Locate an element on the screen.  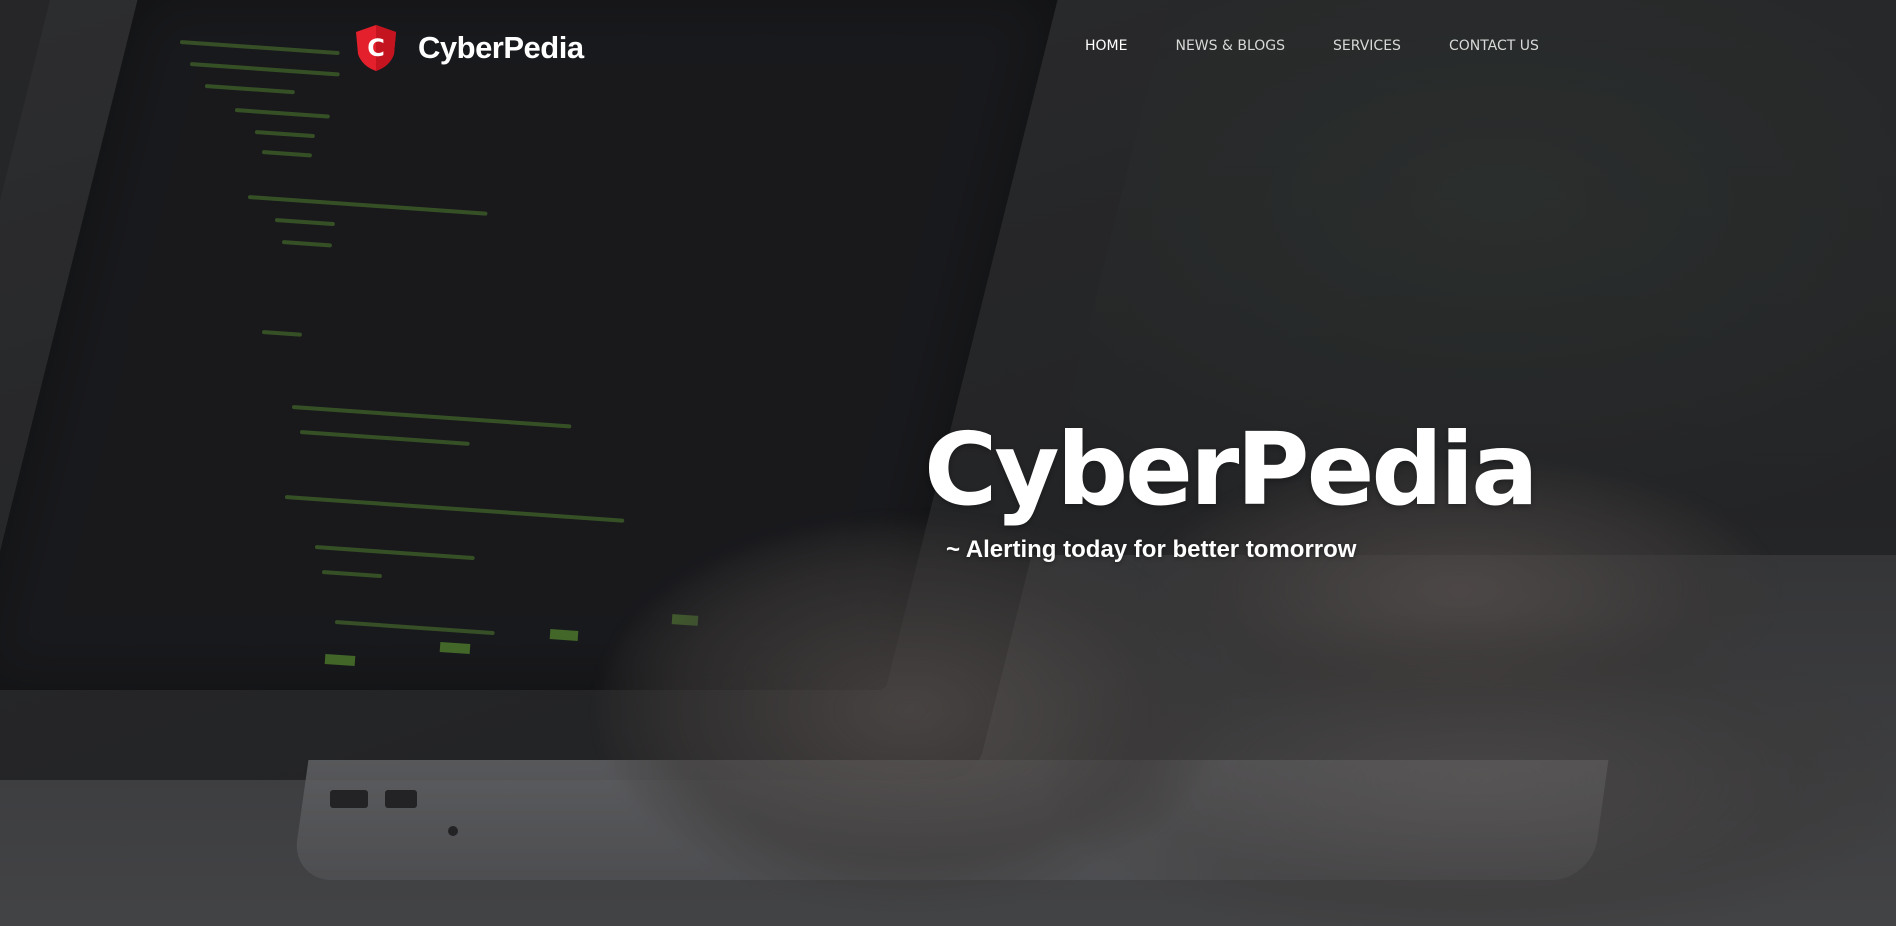
hero-title: CyberPedia is located at coordinates (1231, 469).